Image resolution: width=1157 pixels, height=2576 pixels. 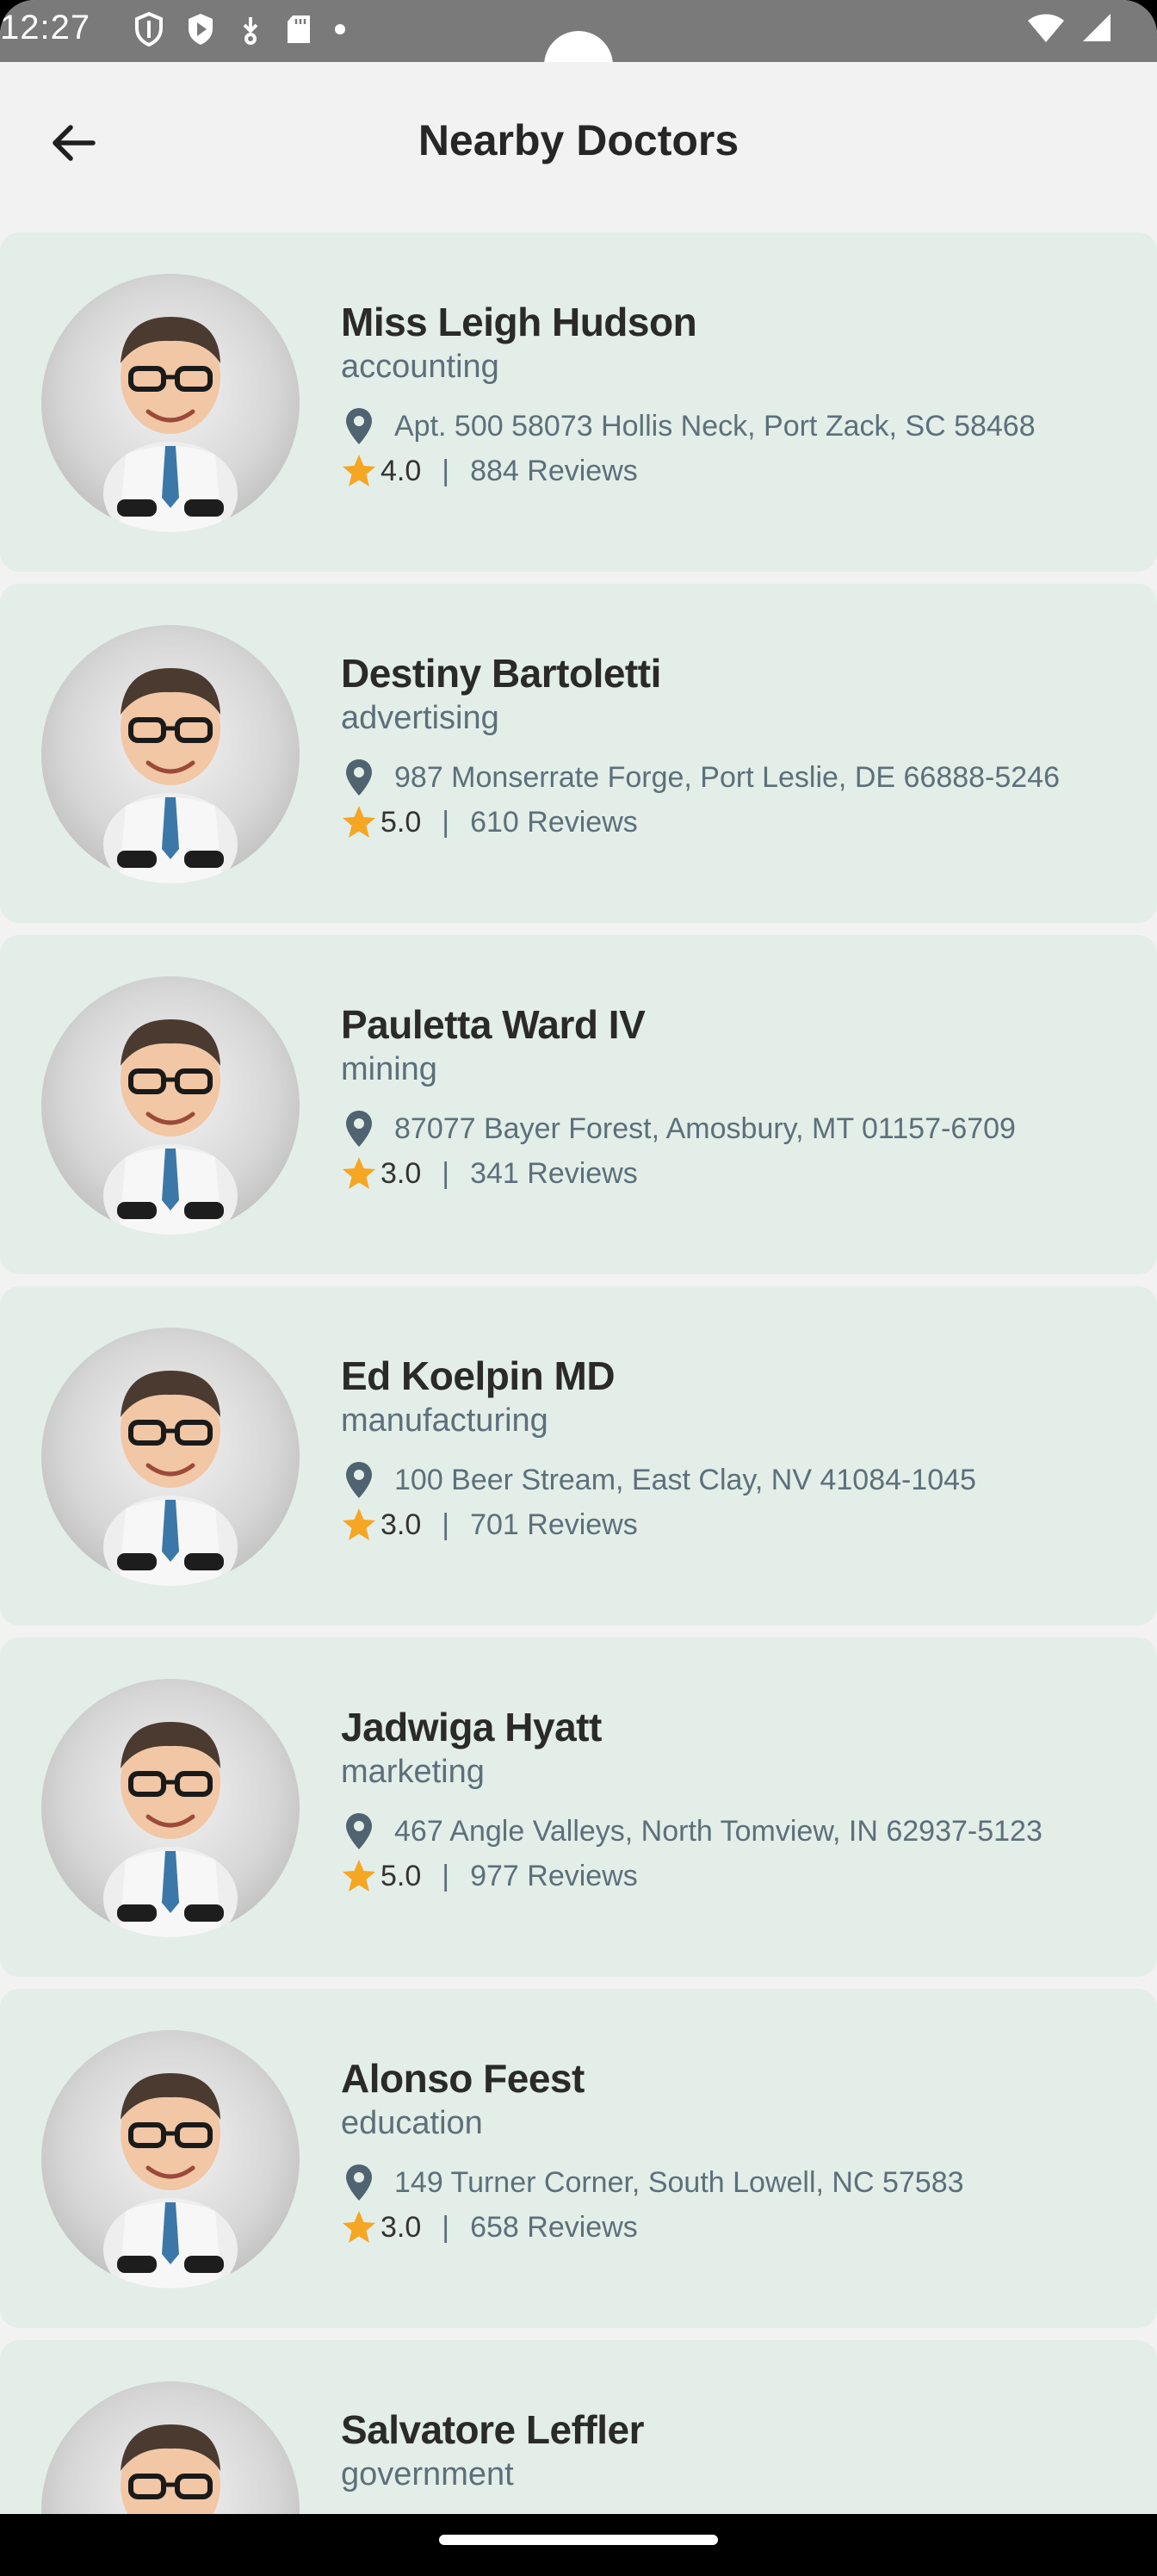 What do you see at coordinates (579, 140) in the screenshot?
I see `page-title: Nearby Doctors` at bounding box center [579, 140].